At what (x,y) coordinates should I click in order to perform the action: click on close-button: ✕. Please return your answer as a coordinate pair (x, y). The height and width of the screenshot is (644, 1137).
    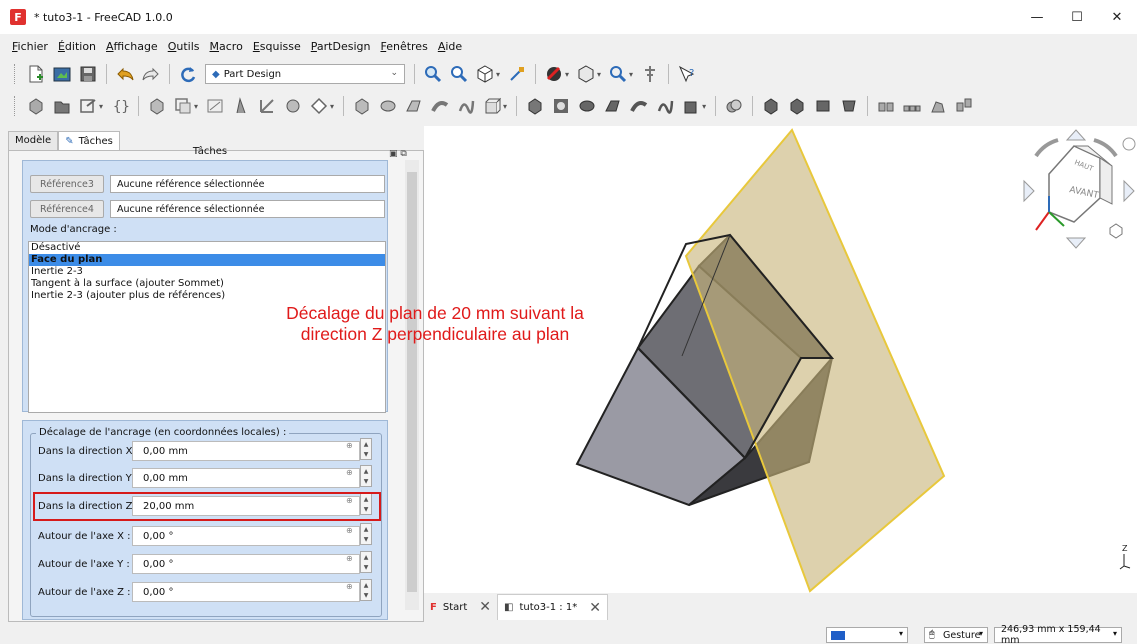
    Looking at the image, I should click on (1117, 17).